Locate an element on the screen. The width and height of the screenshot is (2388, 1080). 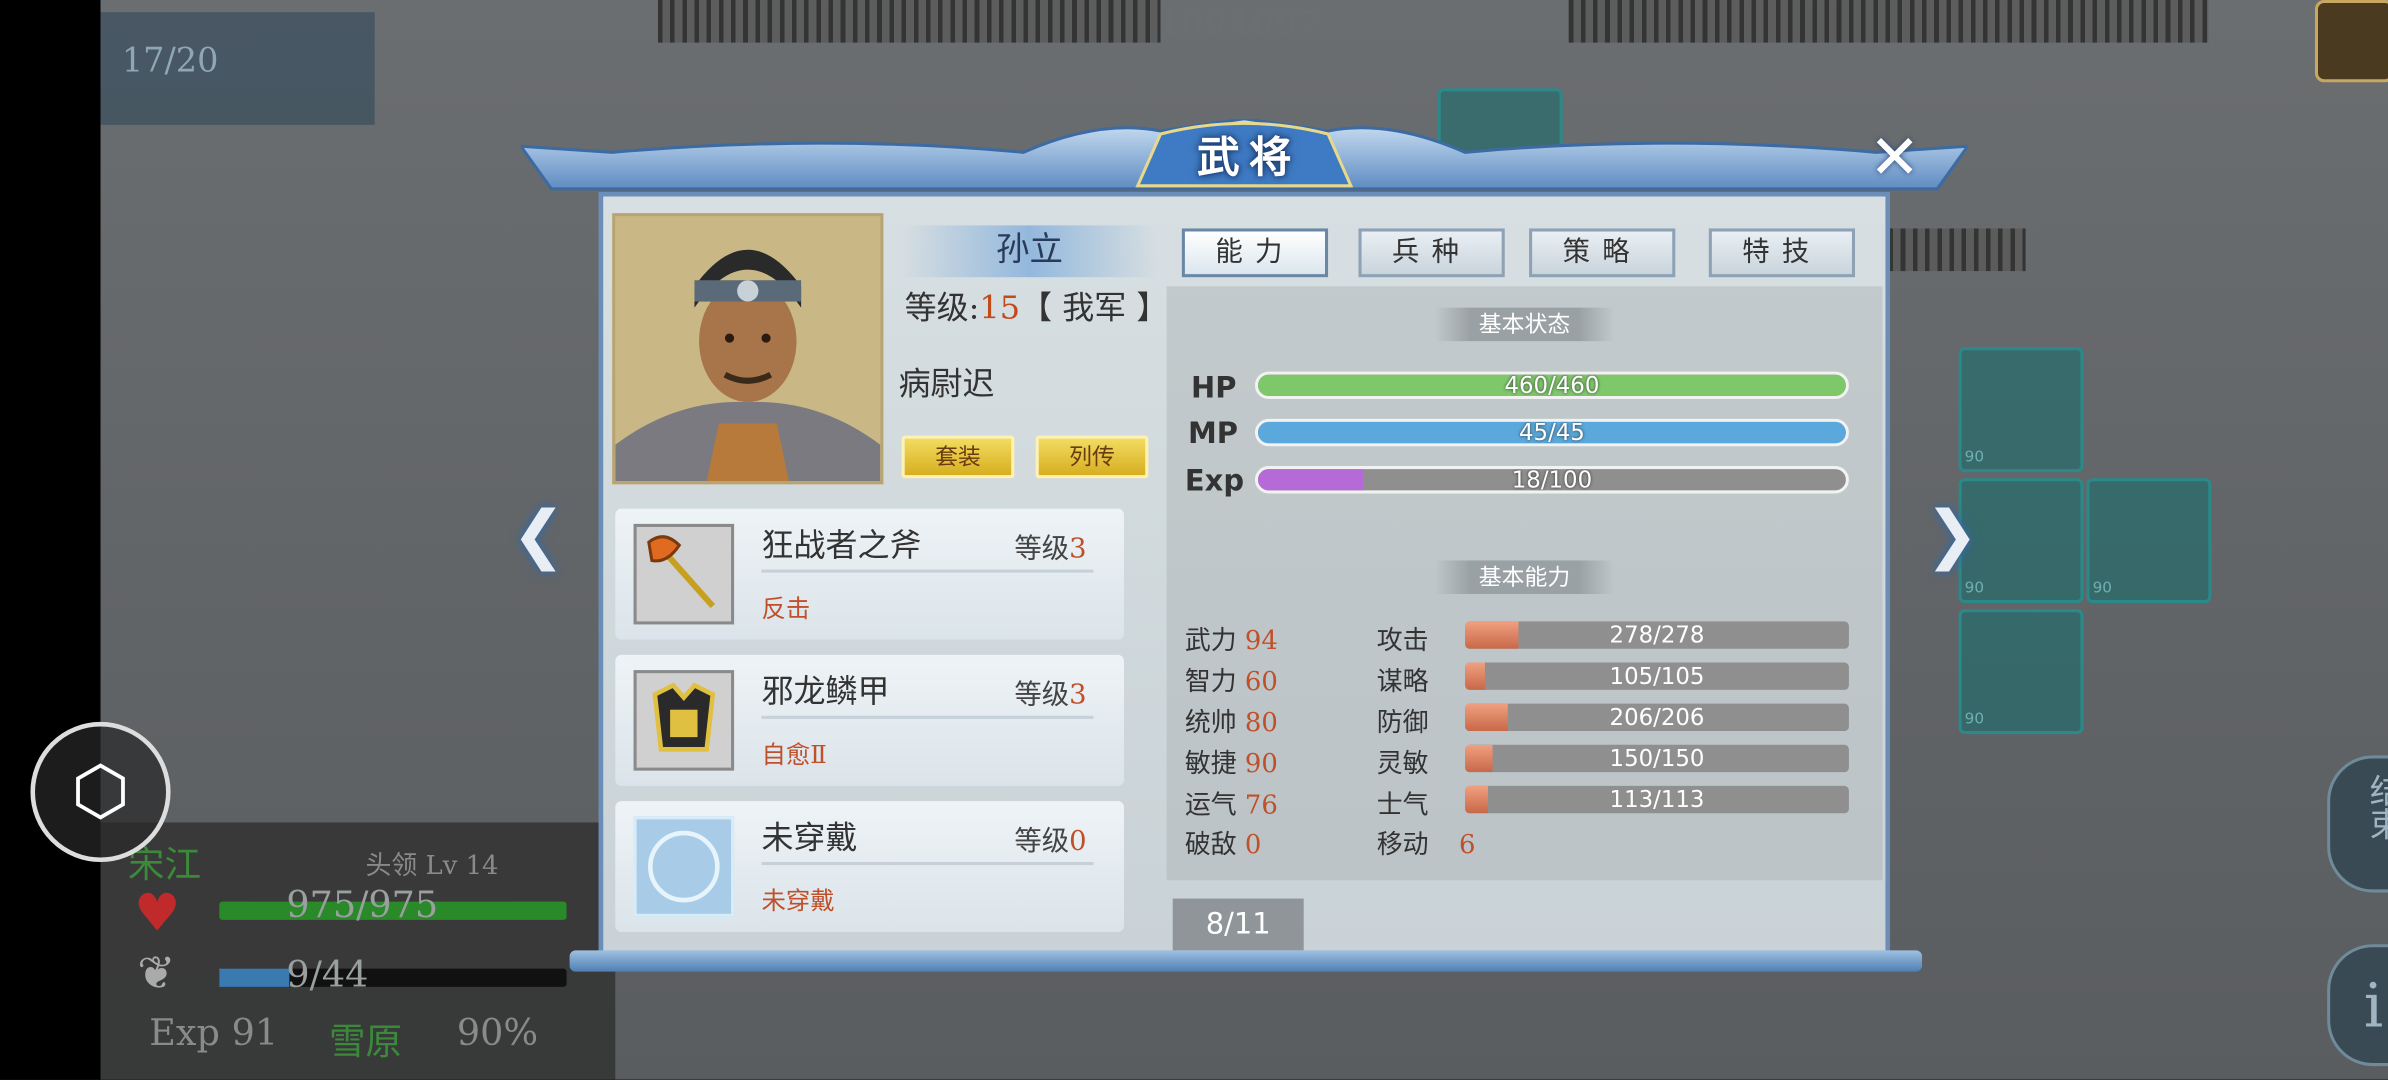
attr-label: 敏捷 is located at coordinates (1210, 764).